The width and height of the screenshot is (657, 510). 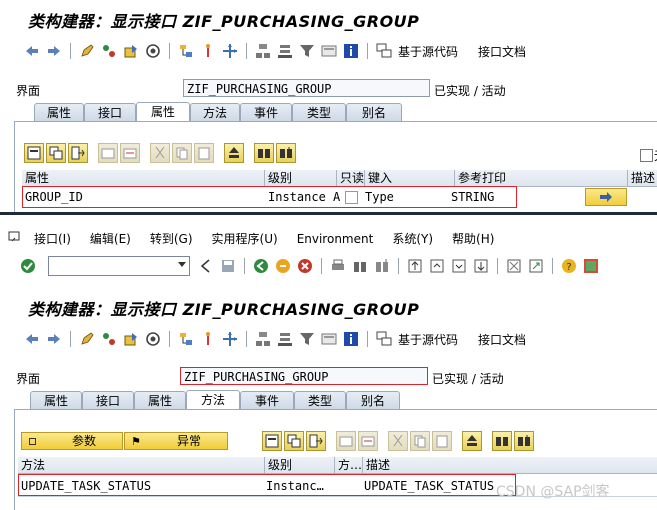 What do you see at coordinates (109, 51) in the screenshot?
I see `check-objects-icon` at bounding box center [109, 51].